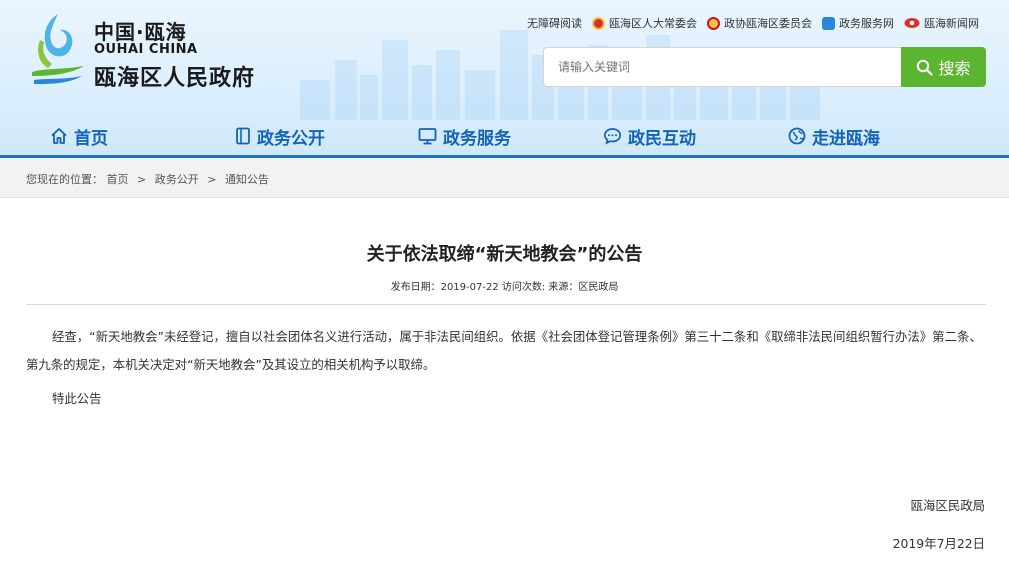 The height and width of the screenshot is (579, 1009). What do you see at coordinates (243, 136) in the screenshot?
I see `document-icon` at bounding box center [243, 136].